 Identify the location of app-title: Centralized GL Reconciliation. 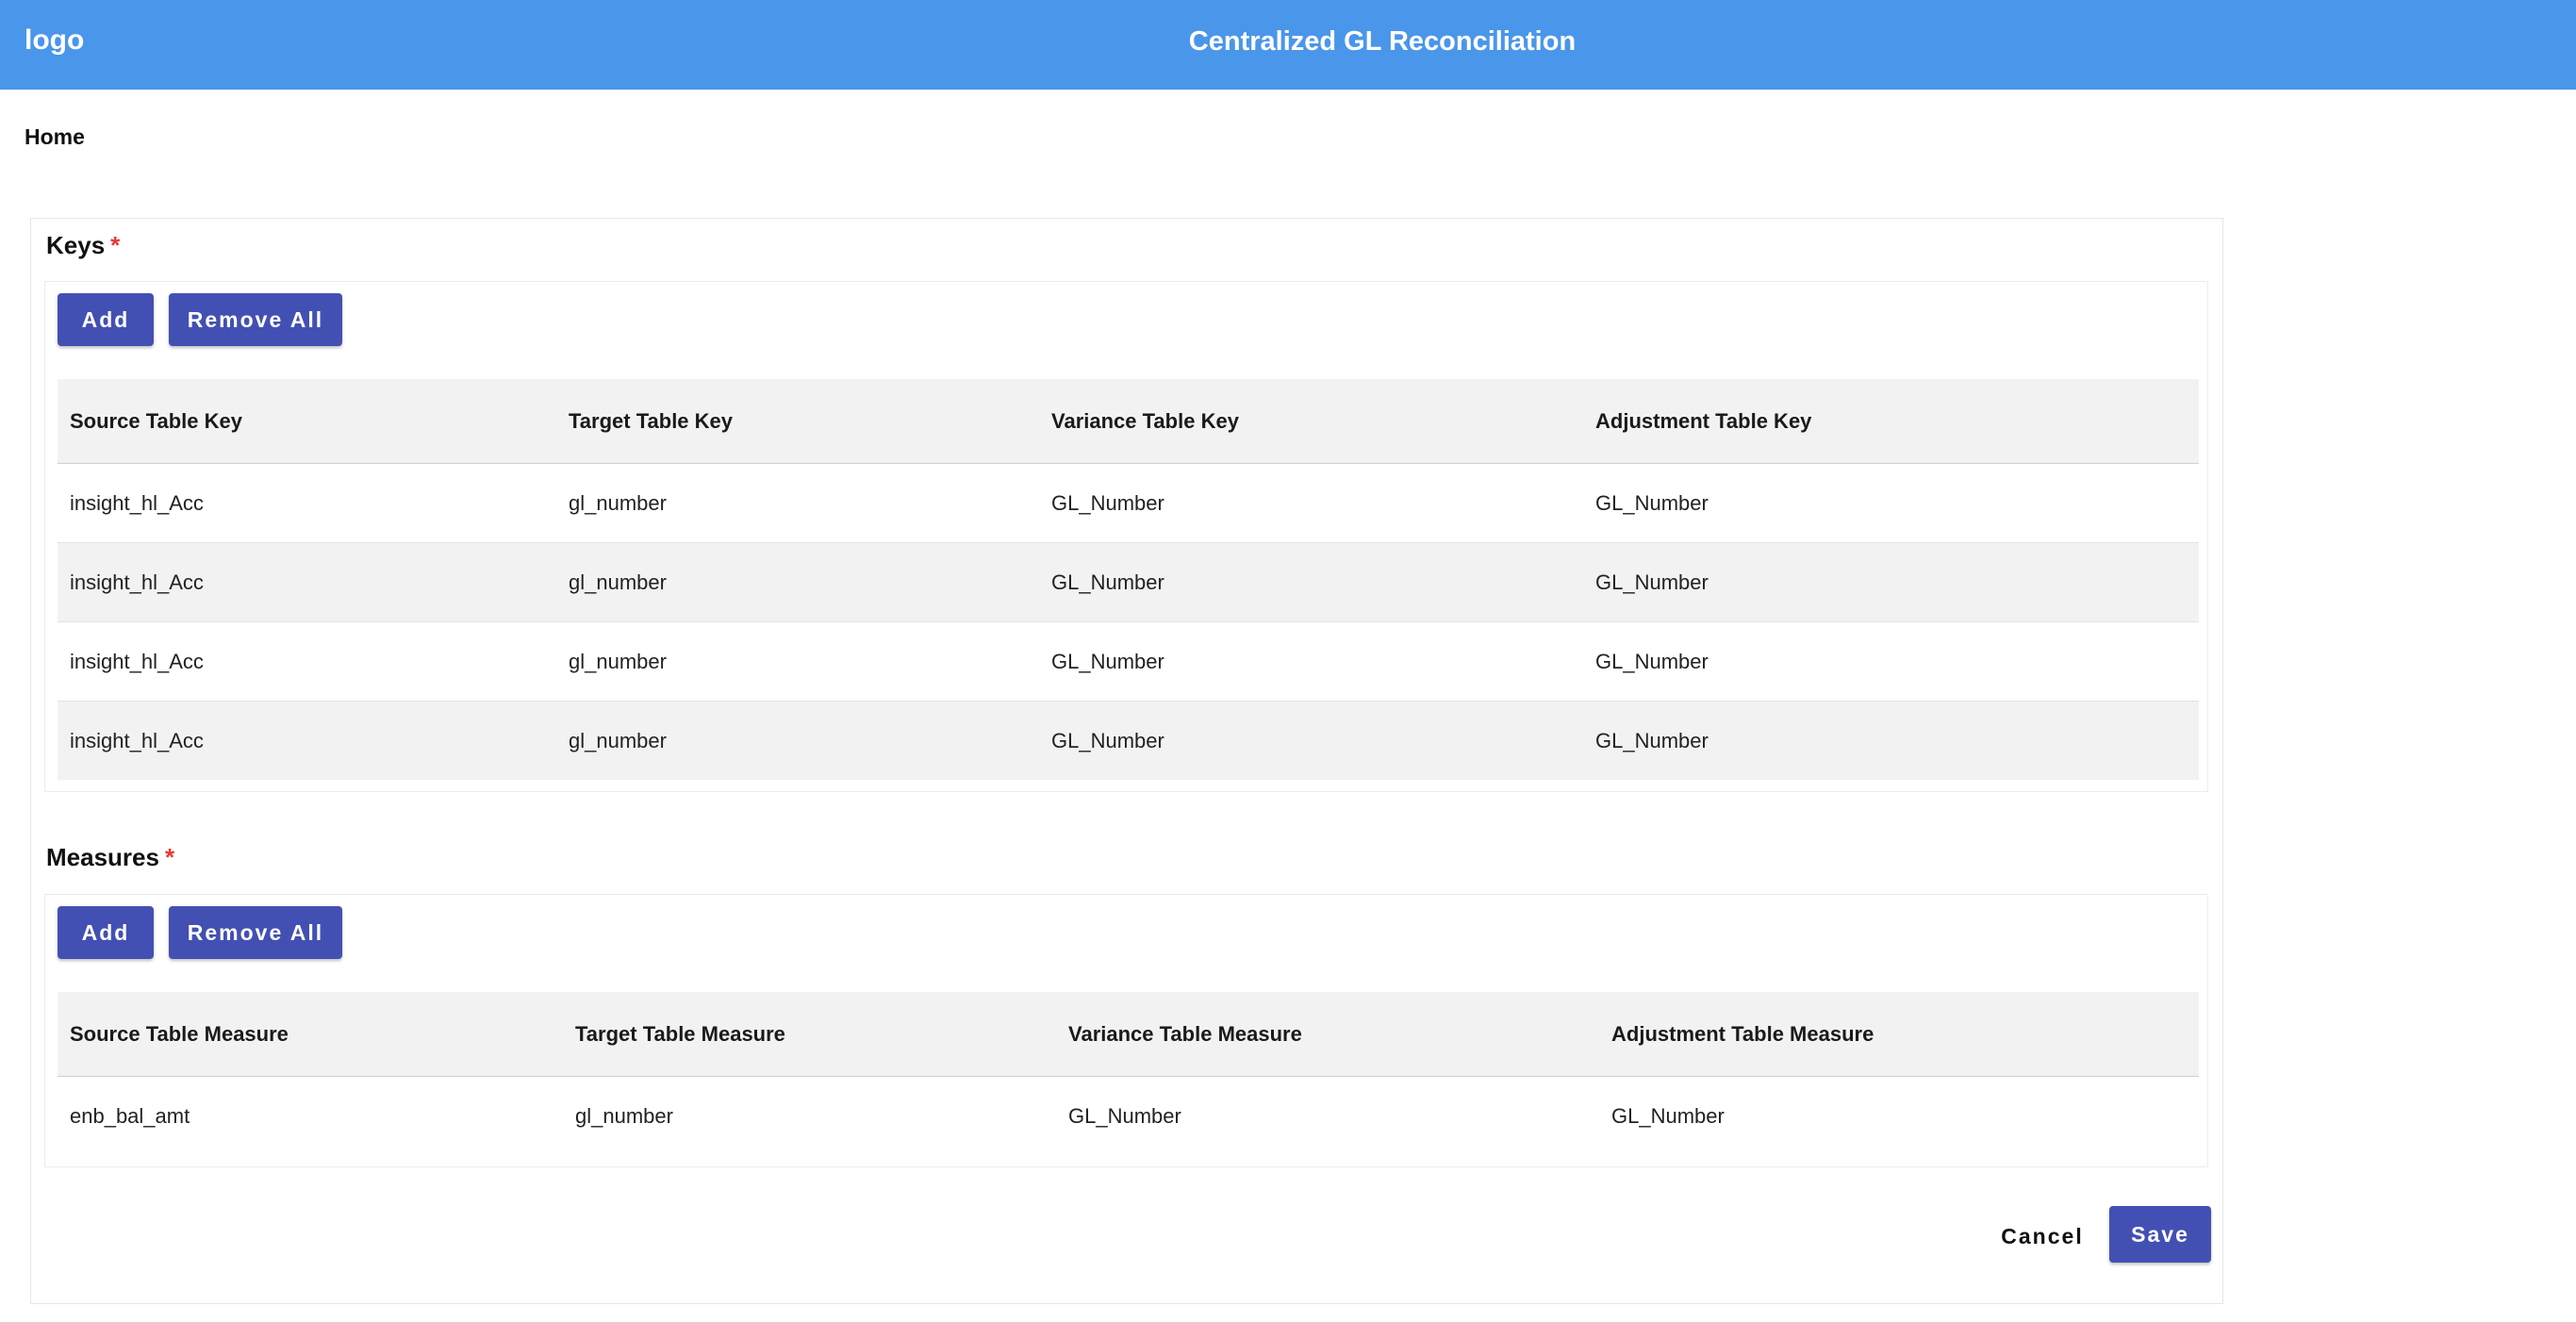
(1382, 41).